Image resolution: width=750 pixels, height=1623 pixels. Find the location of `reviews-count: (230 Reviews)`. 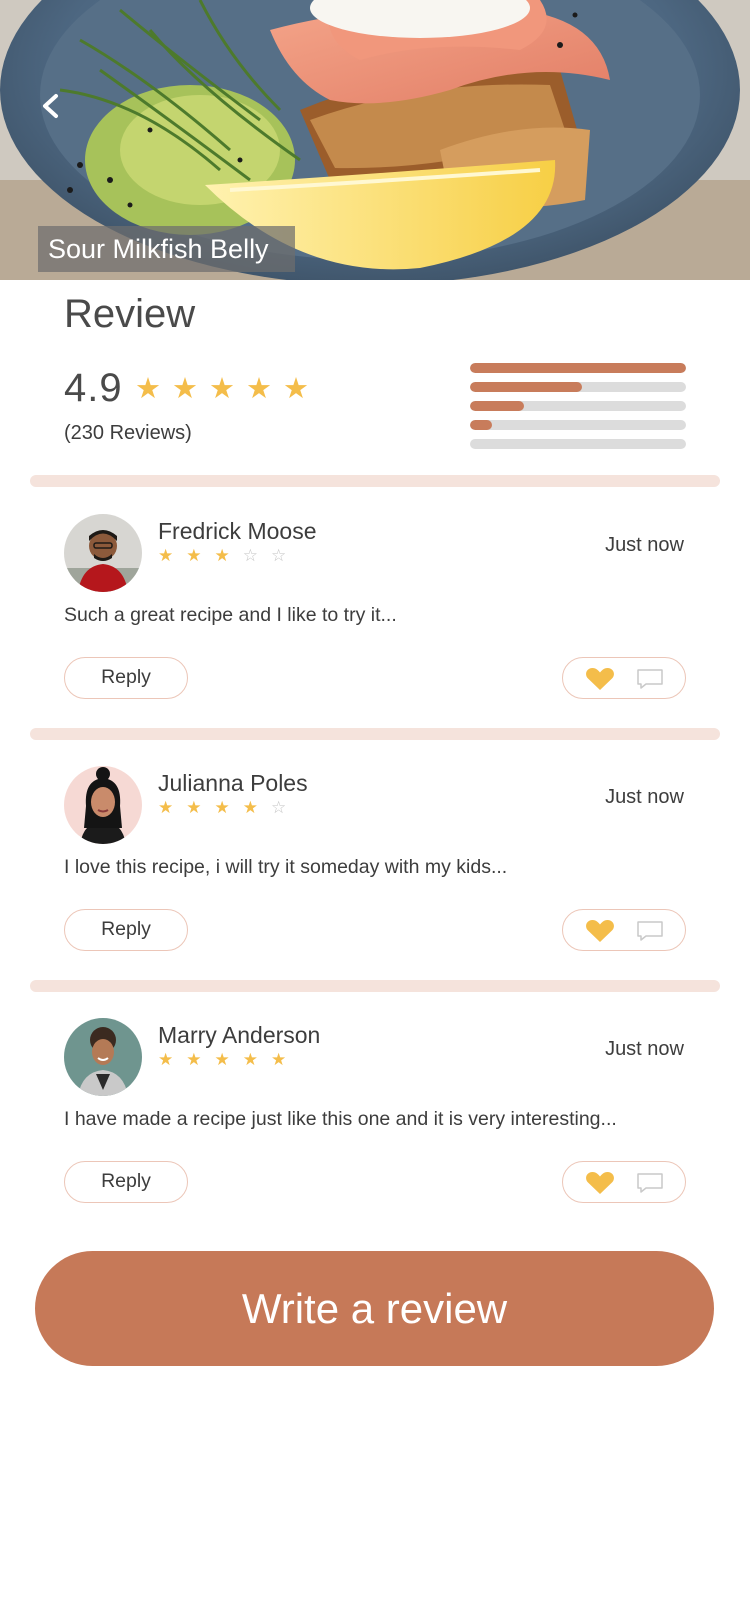

reviews-count: (230 Reviews) is located at coordinates (128, 433).